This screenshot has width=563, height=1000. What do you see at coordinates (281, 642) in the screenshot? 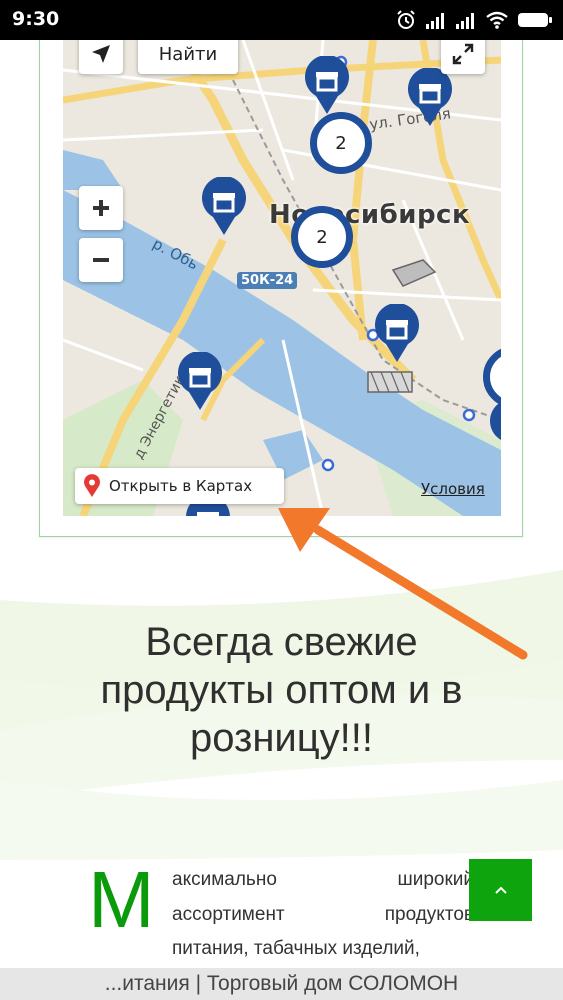
I see `headline-line: Всегда свежие` at bounding box center [281, 642].